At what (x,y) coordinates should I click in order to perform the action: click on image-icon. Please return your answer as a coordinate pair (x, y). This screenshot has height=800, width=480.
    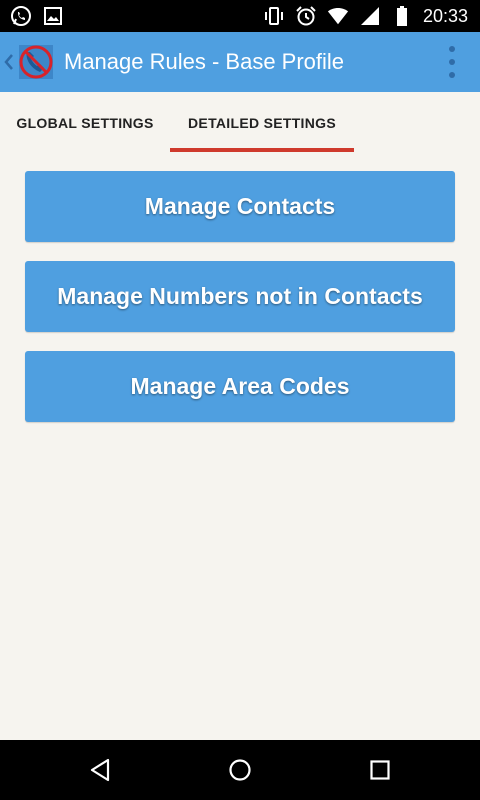
    Looking at the image, I should click on (53, 16).